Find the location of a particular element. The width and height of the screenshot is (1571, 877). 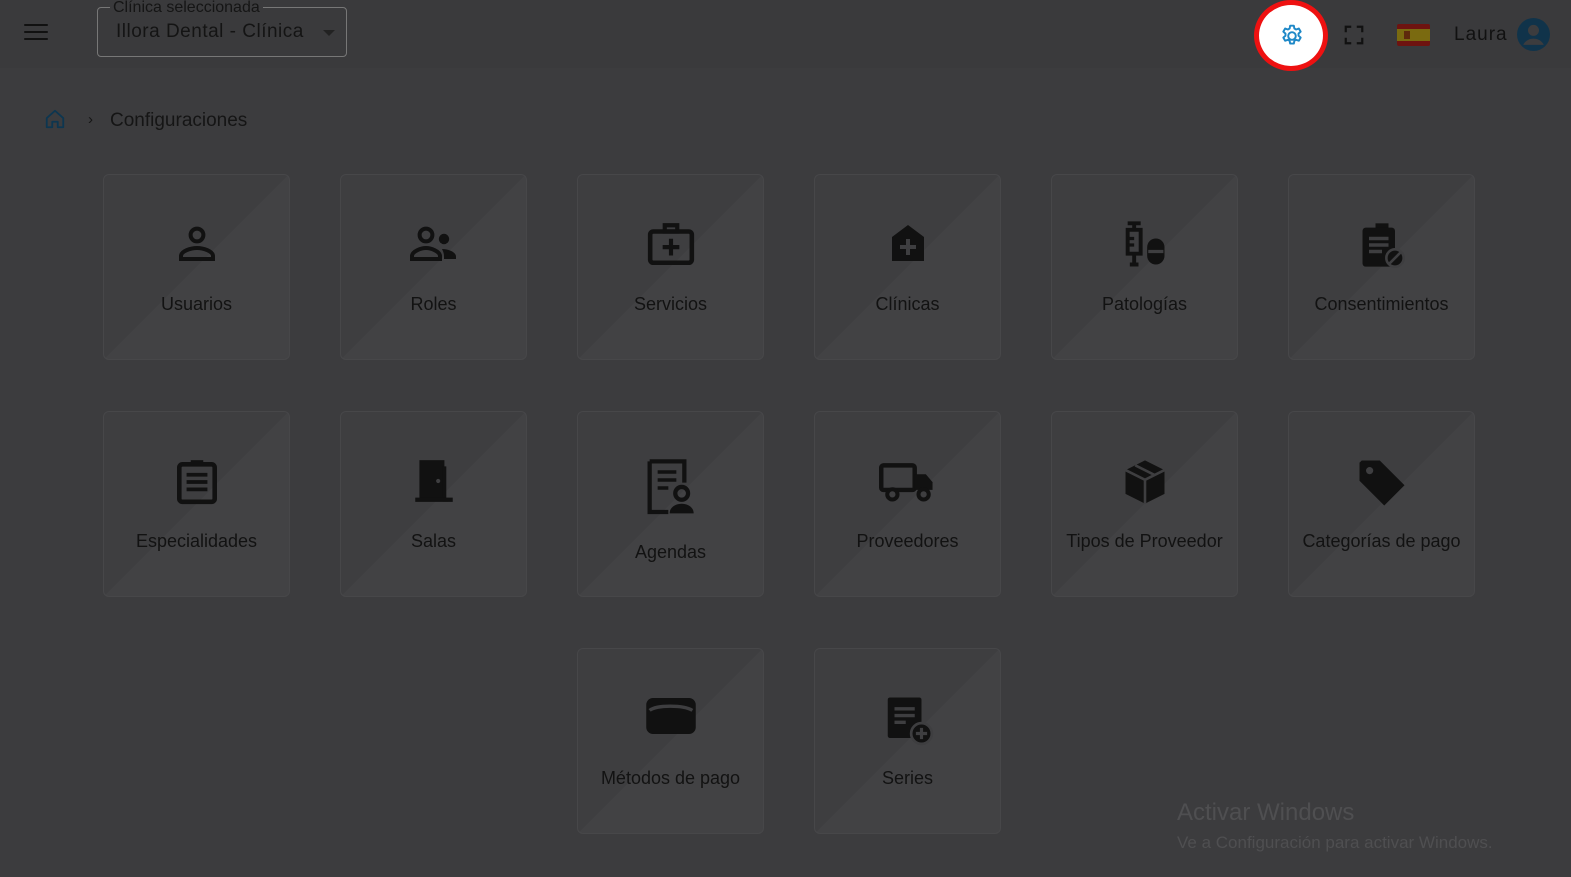

contact-page-icon is located at coordinates (670, 487).